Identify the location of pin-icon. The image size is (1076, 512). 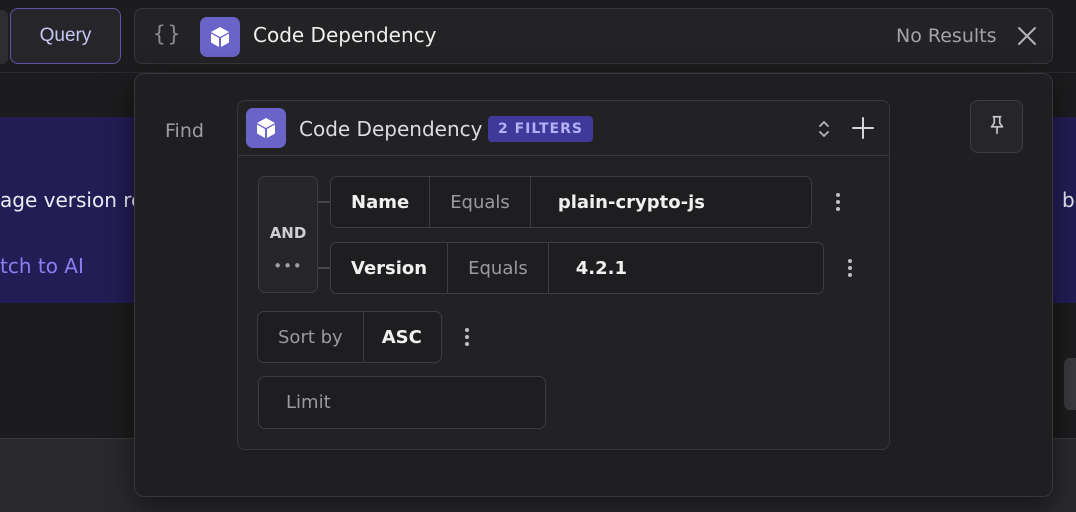
(997, 126).